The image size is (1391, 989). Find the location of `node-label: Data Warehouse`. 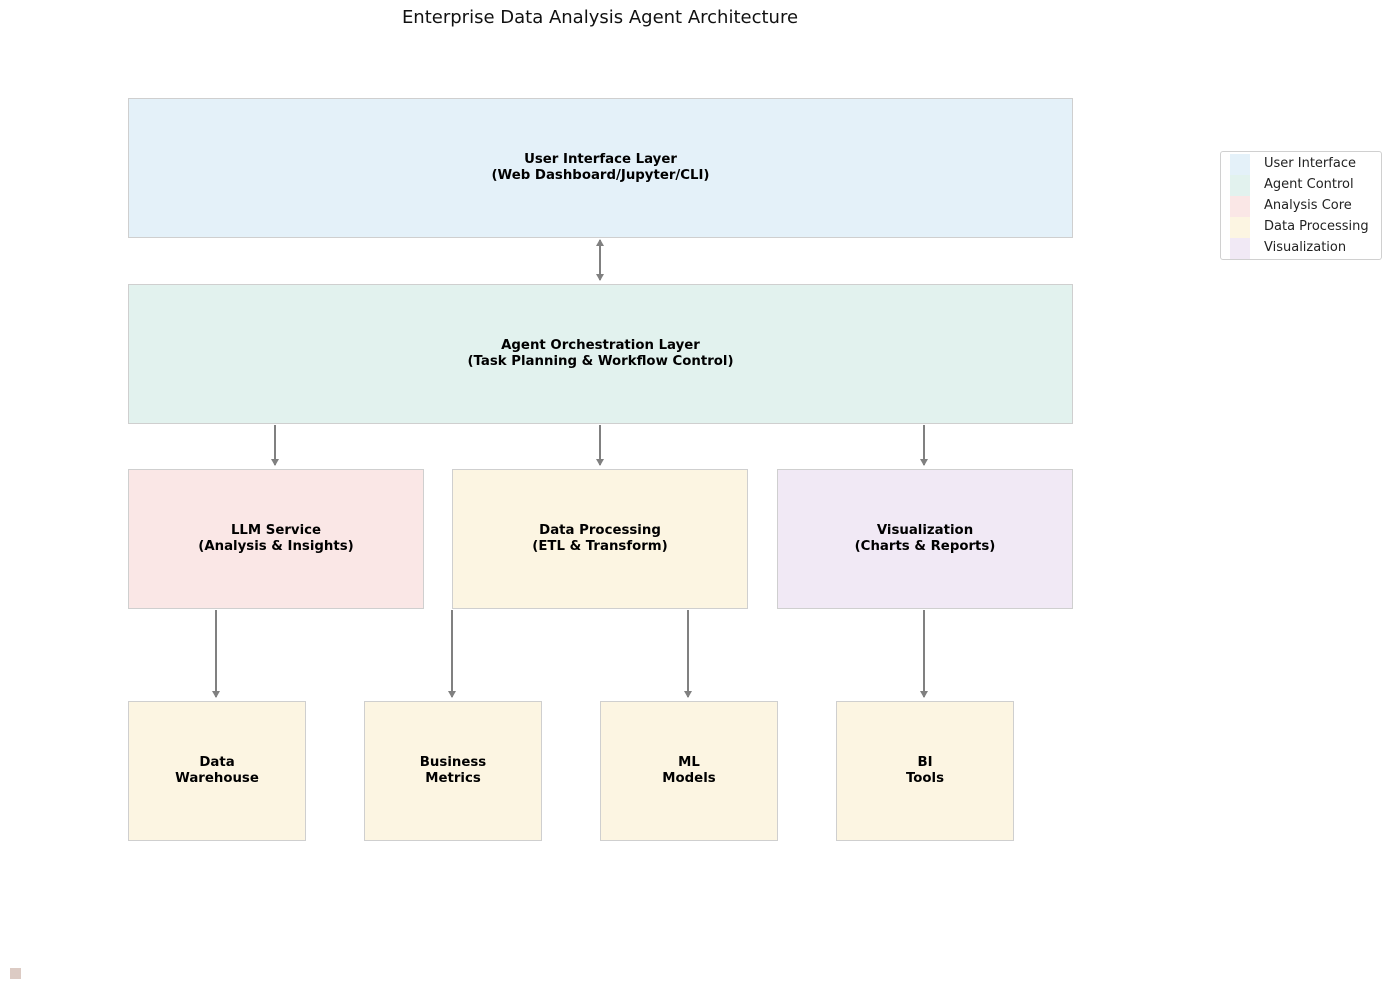

node-label: Data Warehouse is located at coordinates (217, 770).